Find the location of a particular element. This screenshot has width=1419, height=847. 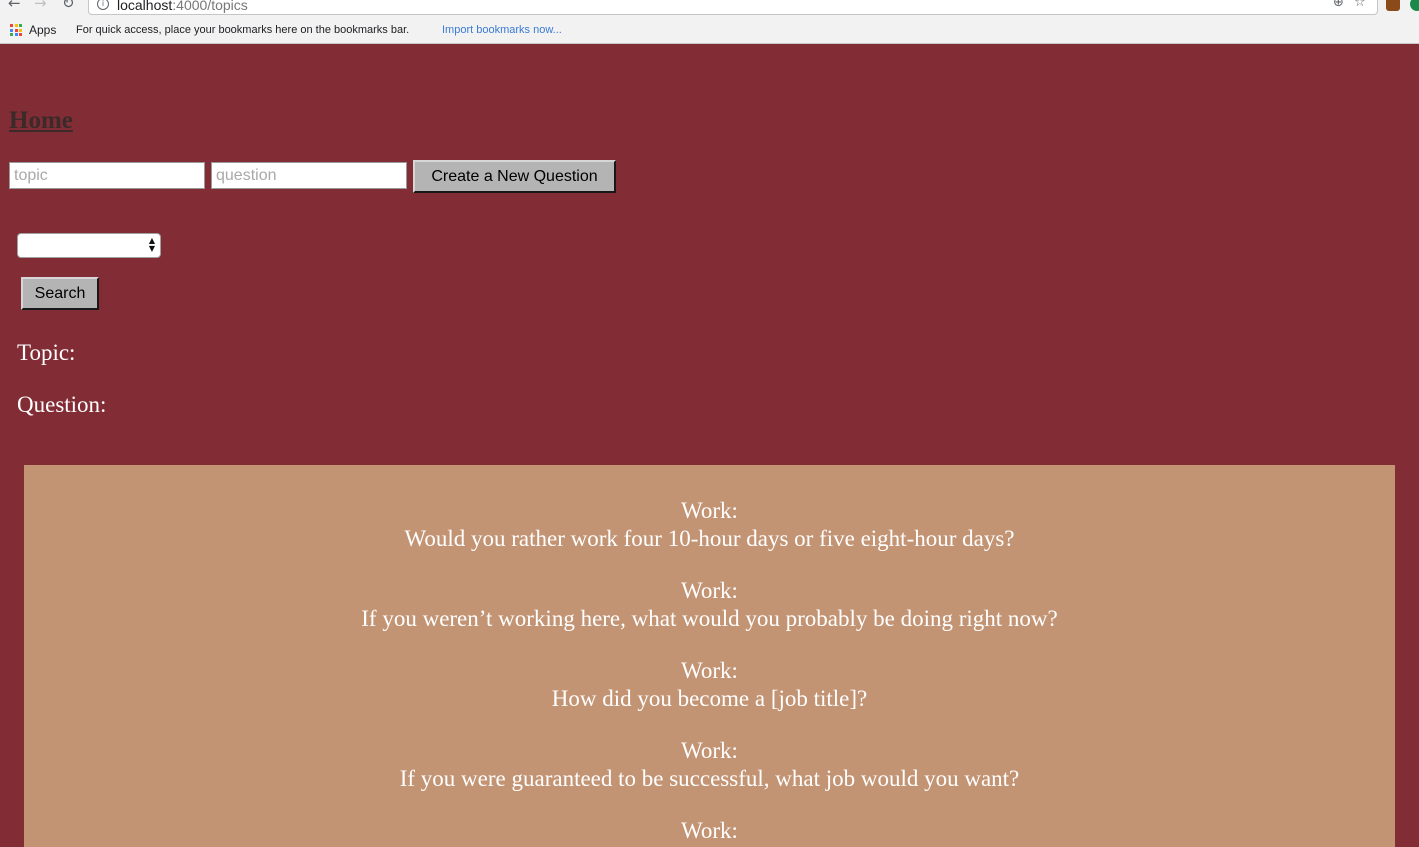

back-arrow-icon: ← is located at coordinates (14, 6).